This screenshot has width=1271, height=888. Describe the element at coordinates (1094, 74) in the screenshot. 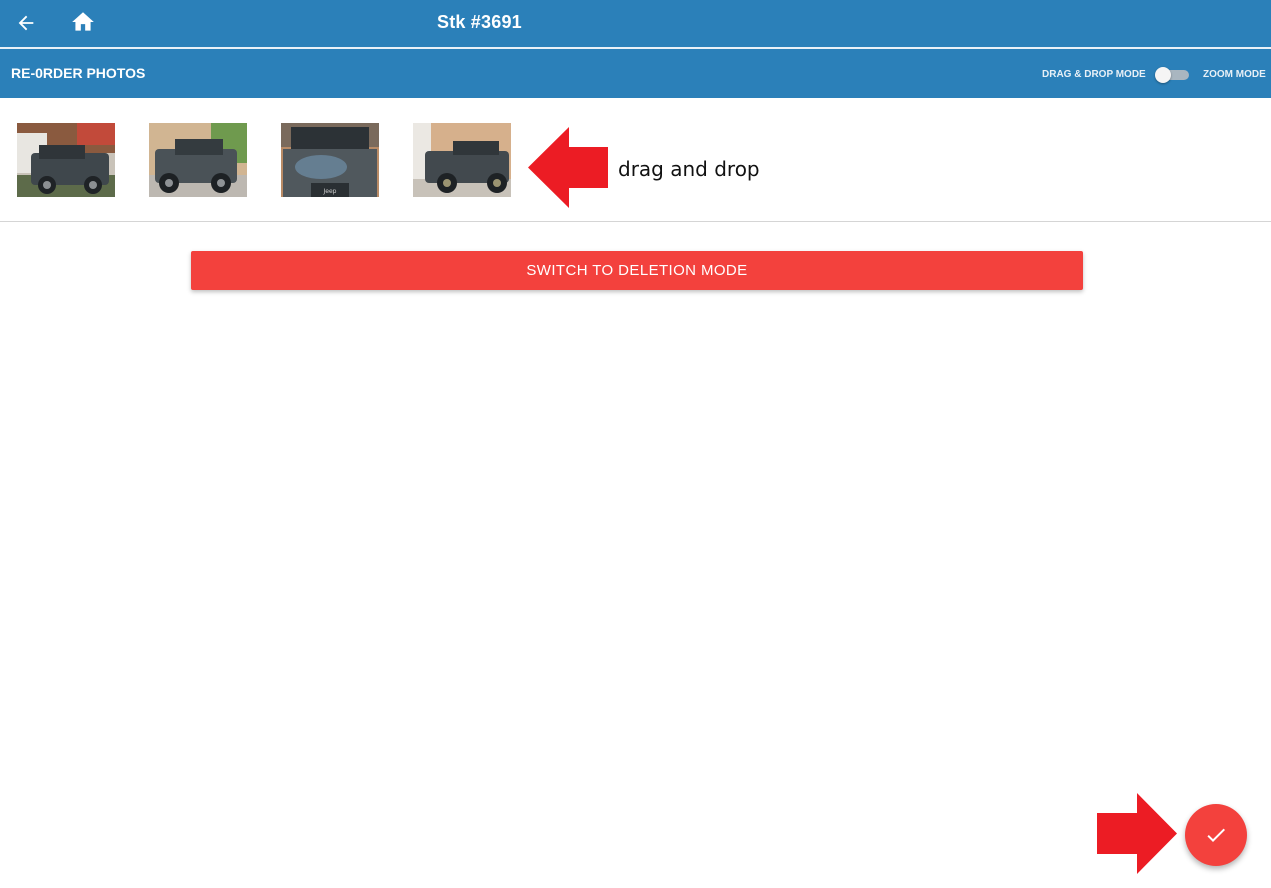

I see `drag-drop-mode-label: DRAG & DROP MODE` at that location.